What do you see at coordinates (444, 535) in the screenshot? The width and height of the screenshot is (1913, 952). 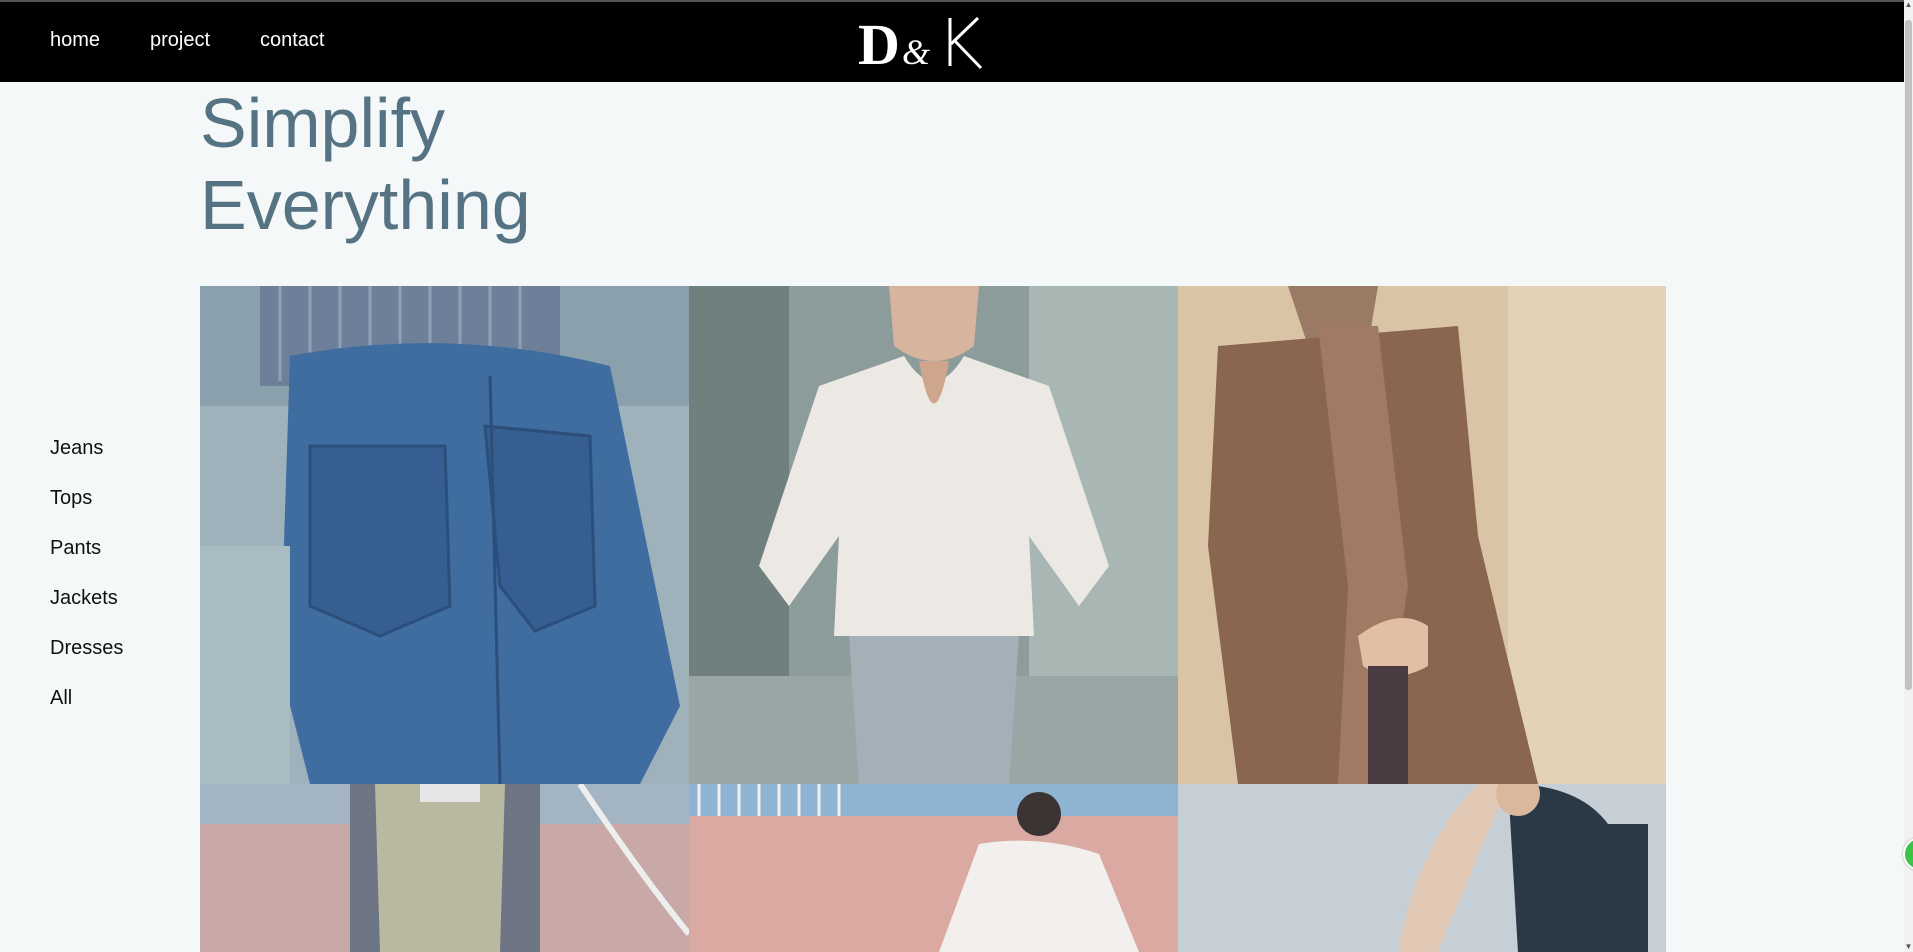 I see `gallery-image-jeans` at bounding box center [444, 535].